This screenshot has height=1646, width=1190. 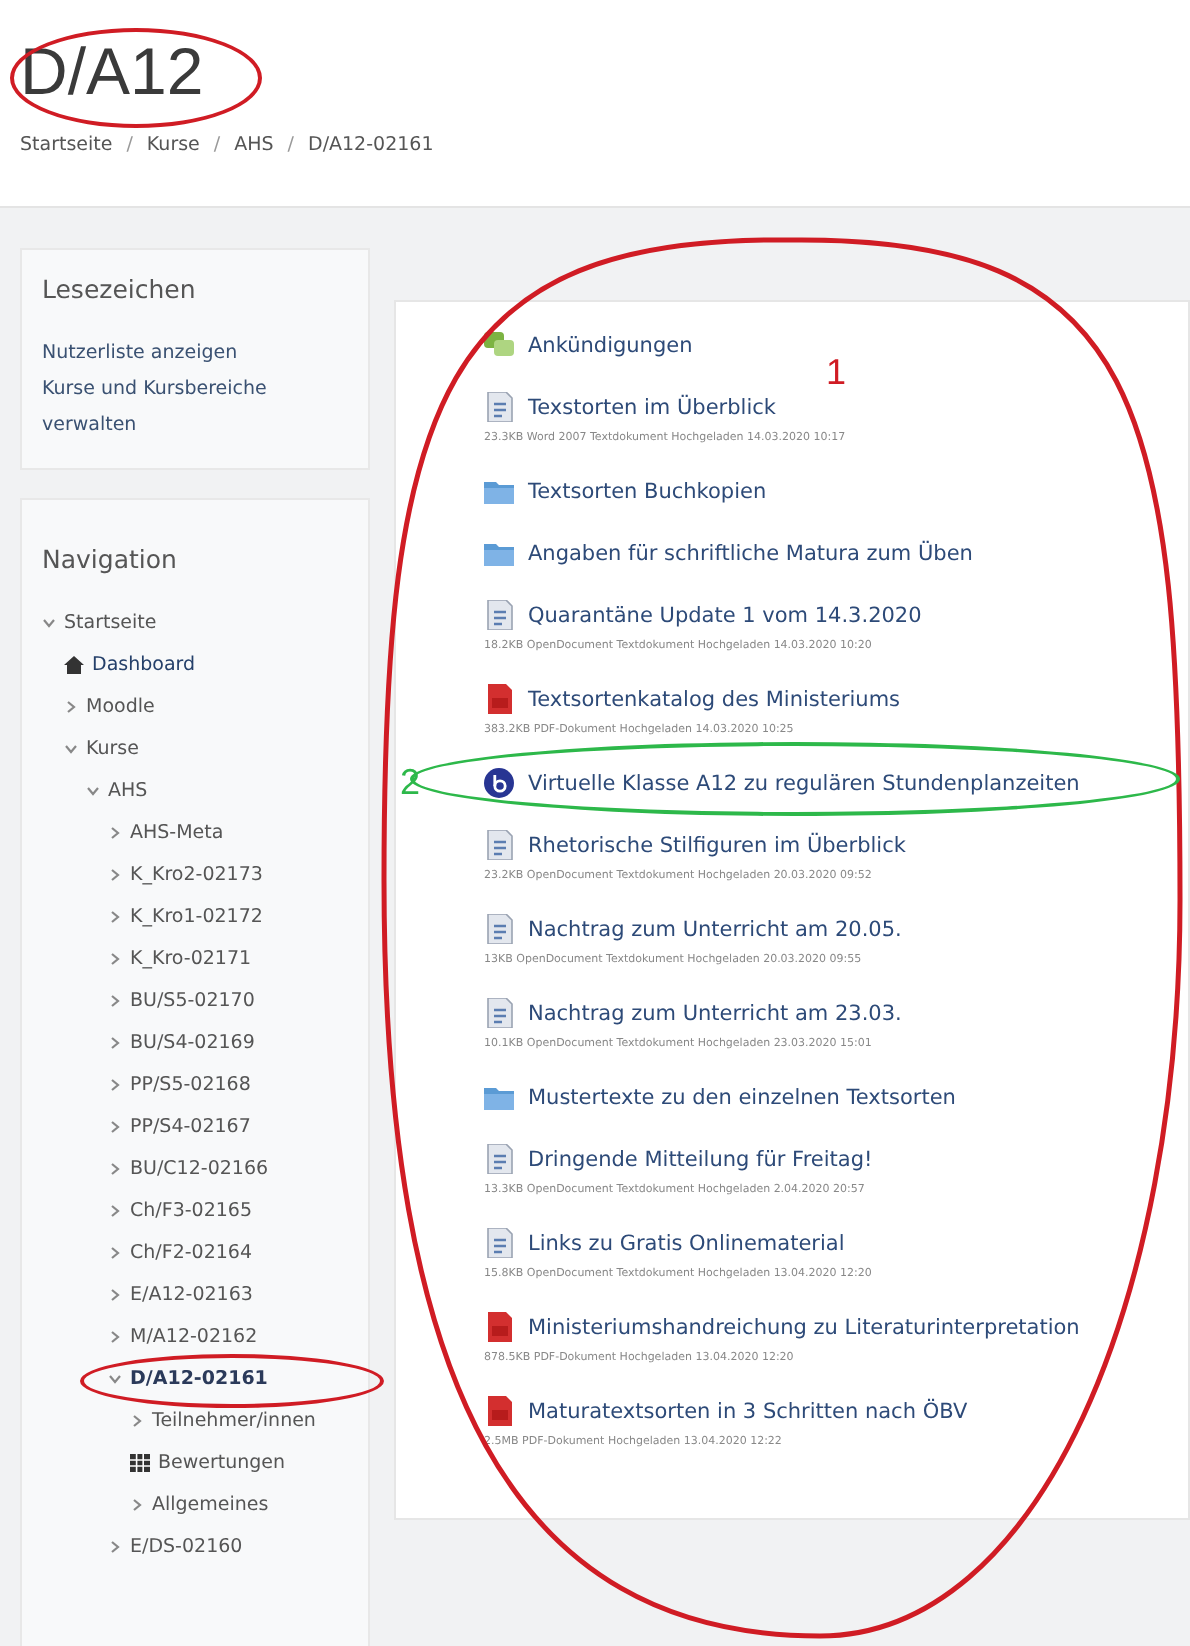 I want to click on nav-item: BU/S5-02170, so click(x=192, y=1001).